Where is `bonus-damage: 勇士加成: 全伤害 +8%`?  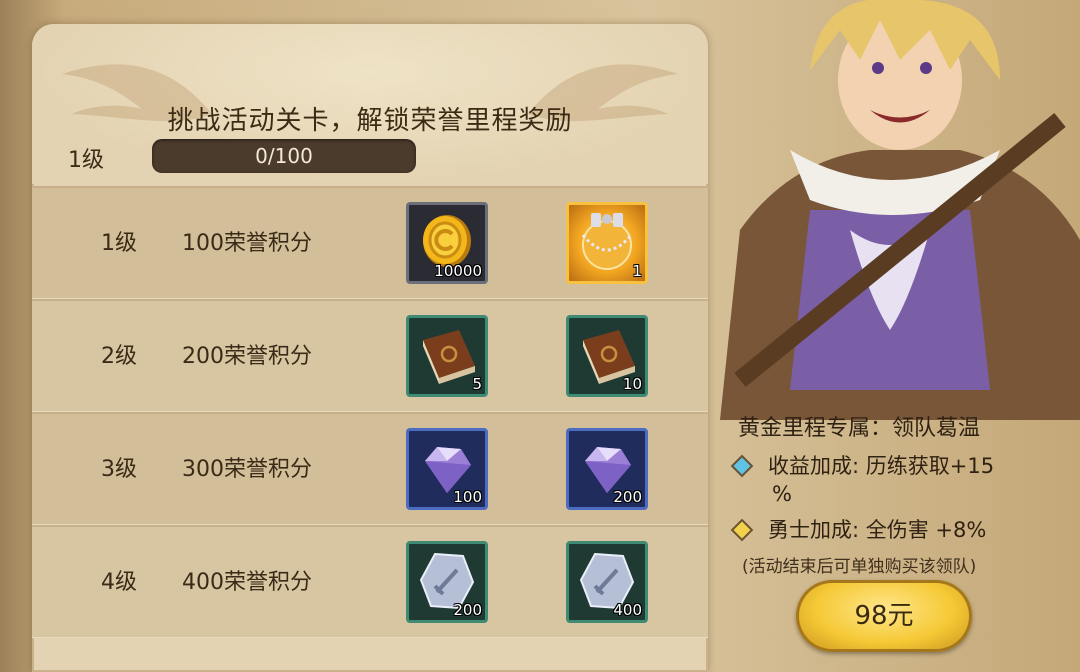 bonus-damage: 勇士加成: 全伤害 +8% is located at coordinates (892, 530).